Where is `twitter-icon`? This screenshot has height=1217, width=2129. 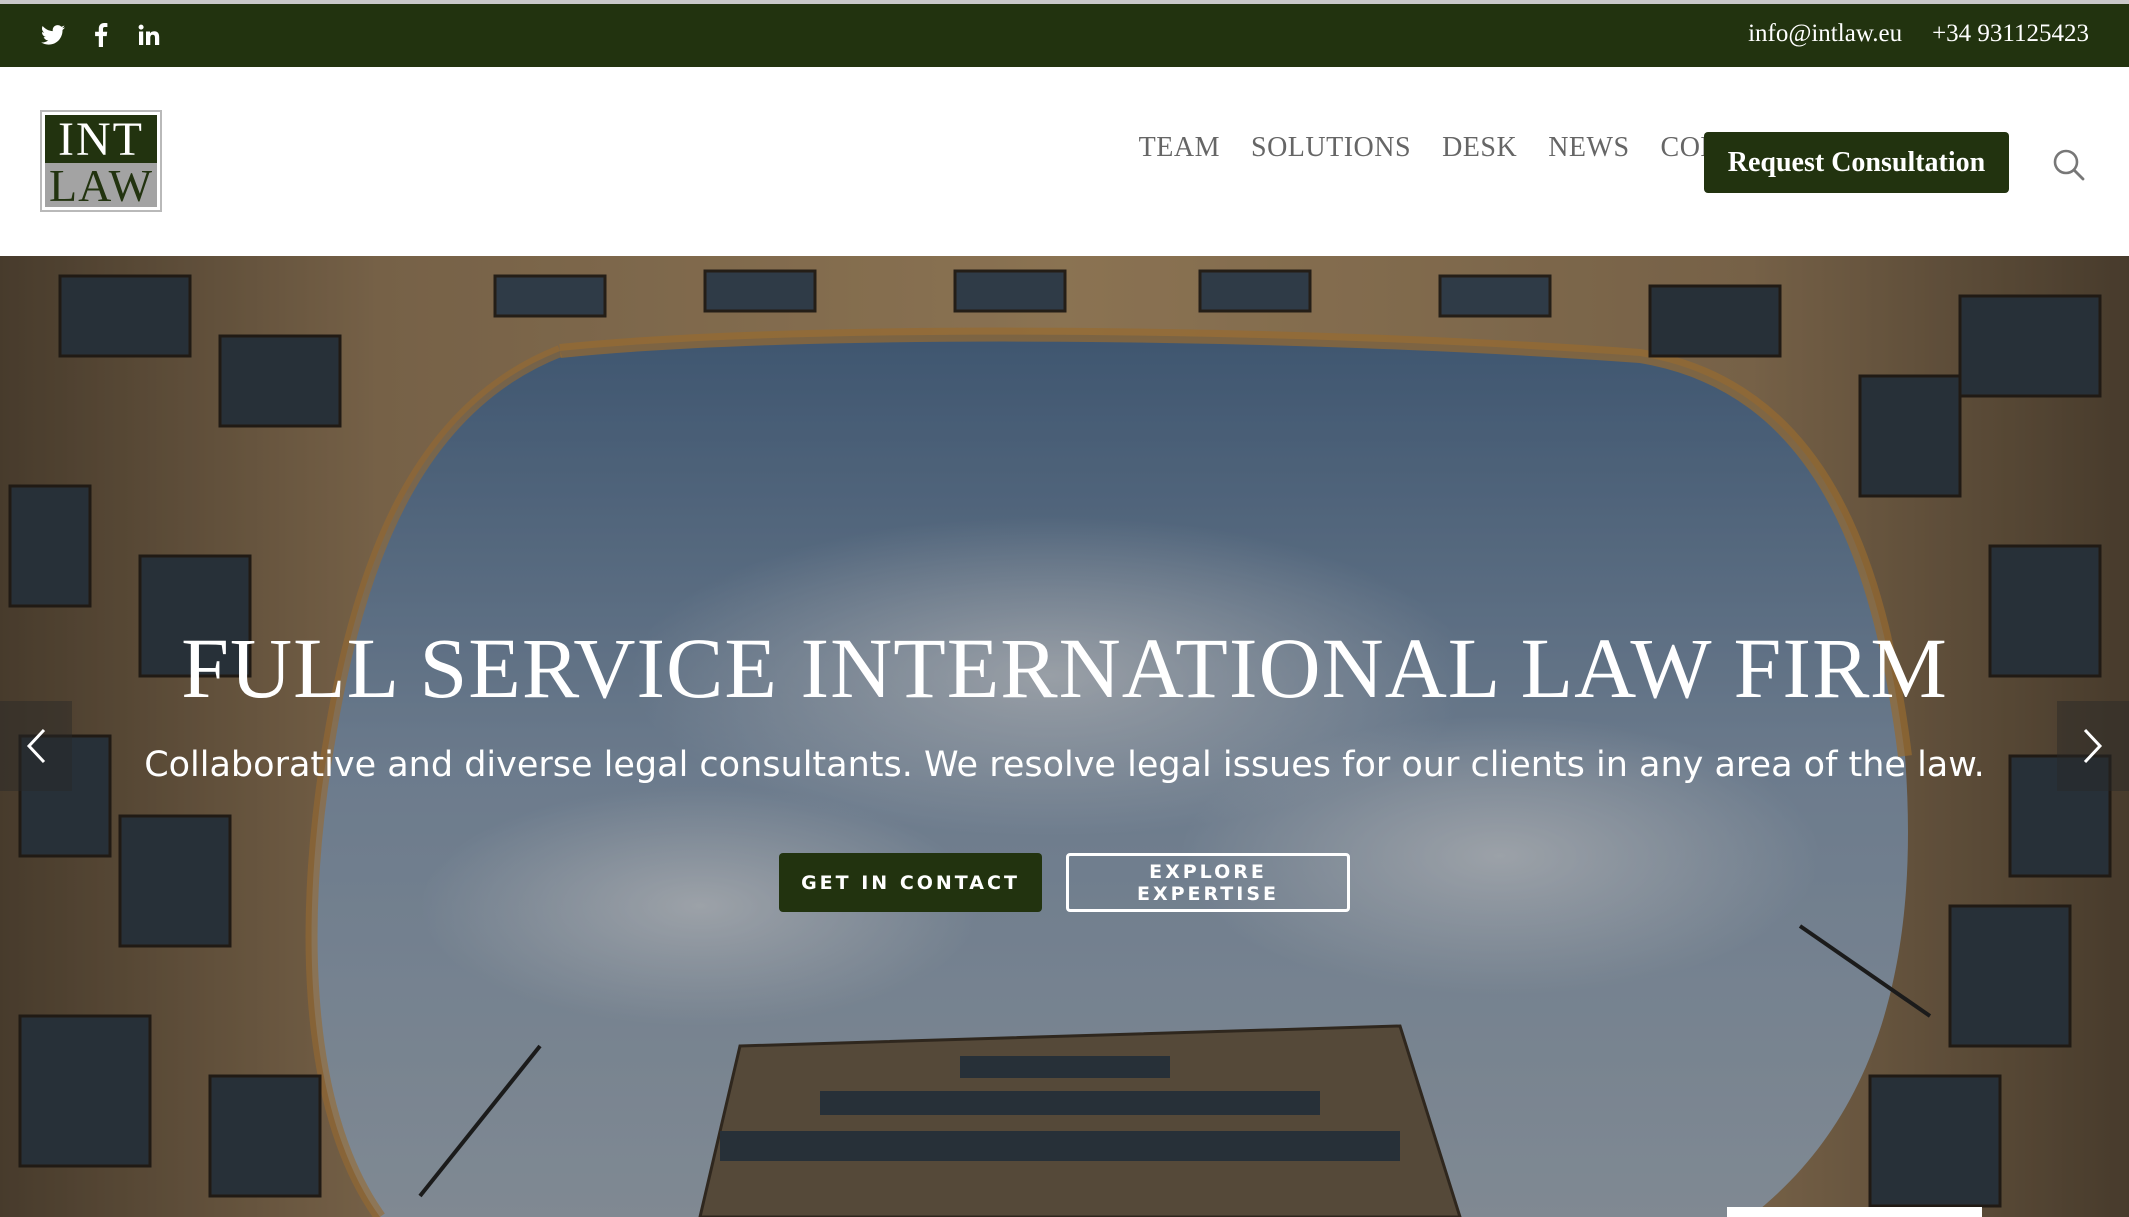
twitter-icon is located at coordinates (53, 35).